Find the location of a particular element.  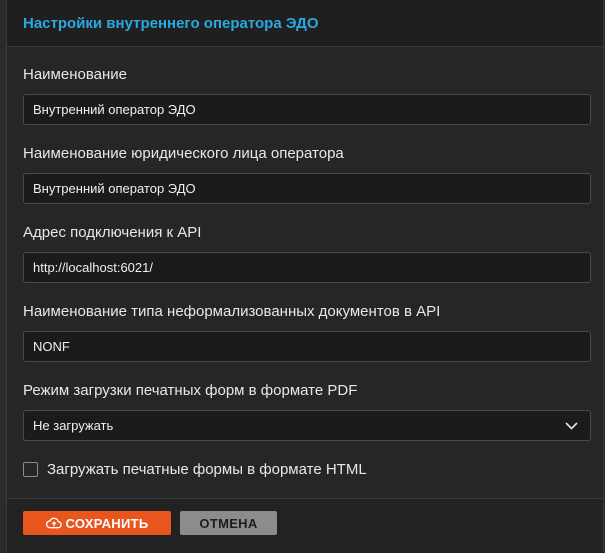

legal-name-label: Наименование юридического лица оператора is located at coordinates (183, 153).